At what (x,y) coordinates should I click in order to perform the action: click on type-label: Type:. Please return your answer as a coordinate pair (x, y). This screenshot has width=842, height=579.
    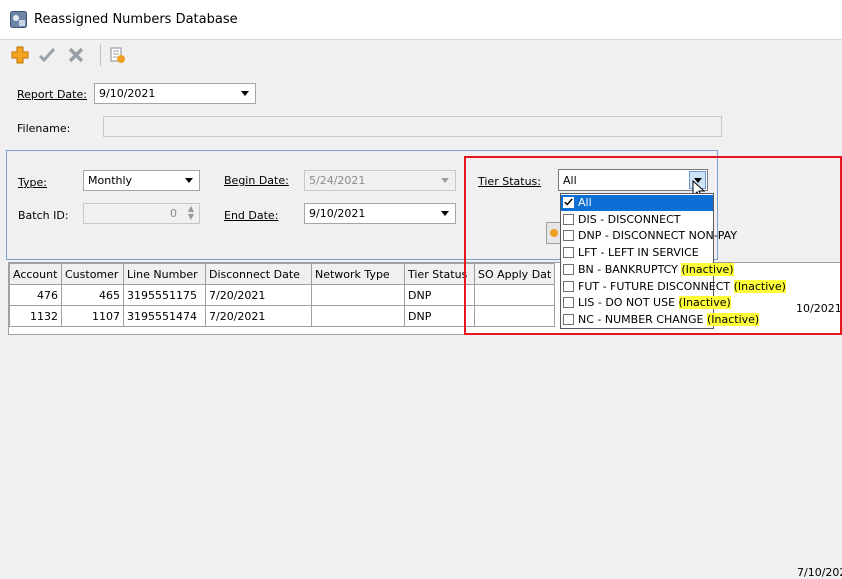
    Looking at the image, I should click on (32, 182).